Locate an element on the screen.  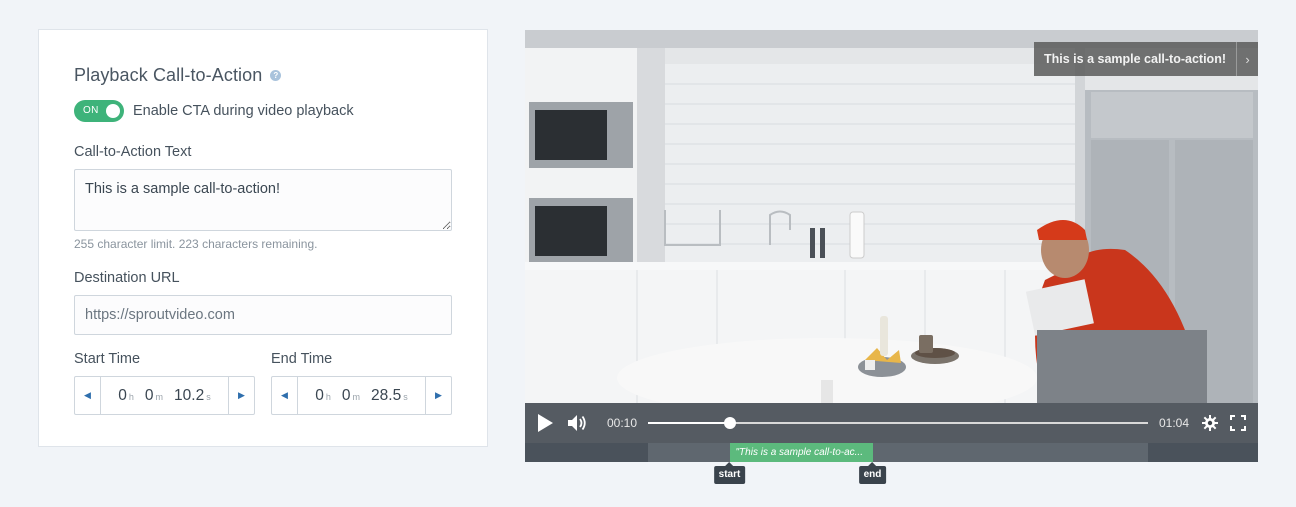
start-minutes: 0 is located at coordinates (149, 395).